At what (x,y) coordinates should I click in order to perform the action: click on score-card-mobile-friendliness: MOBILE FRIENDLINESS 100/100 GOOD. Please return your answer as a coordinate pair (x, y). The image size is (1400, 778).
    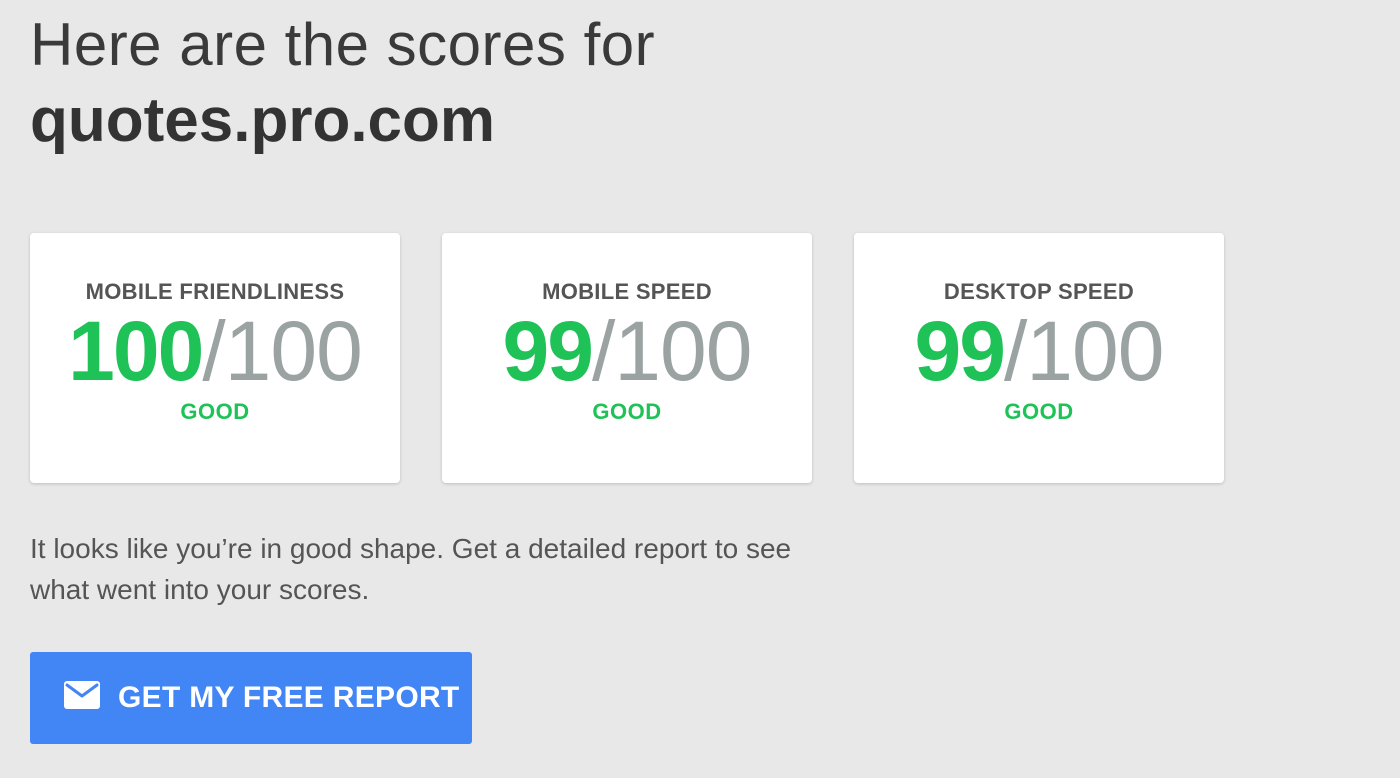
    Looking at the image, I should click on (215, 358).